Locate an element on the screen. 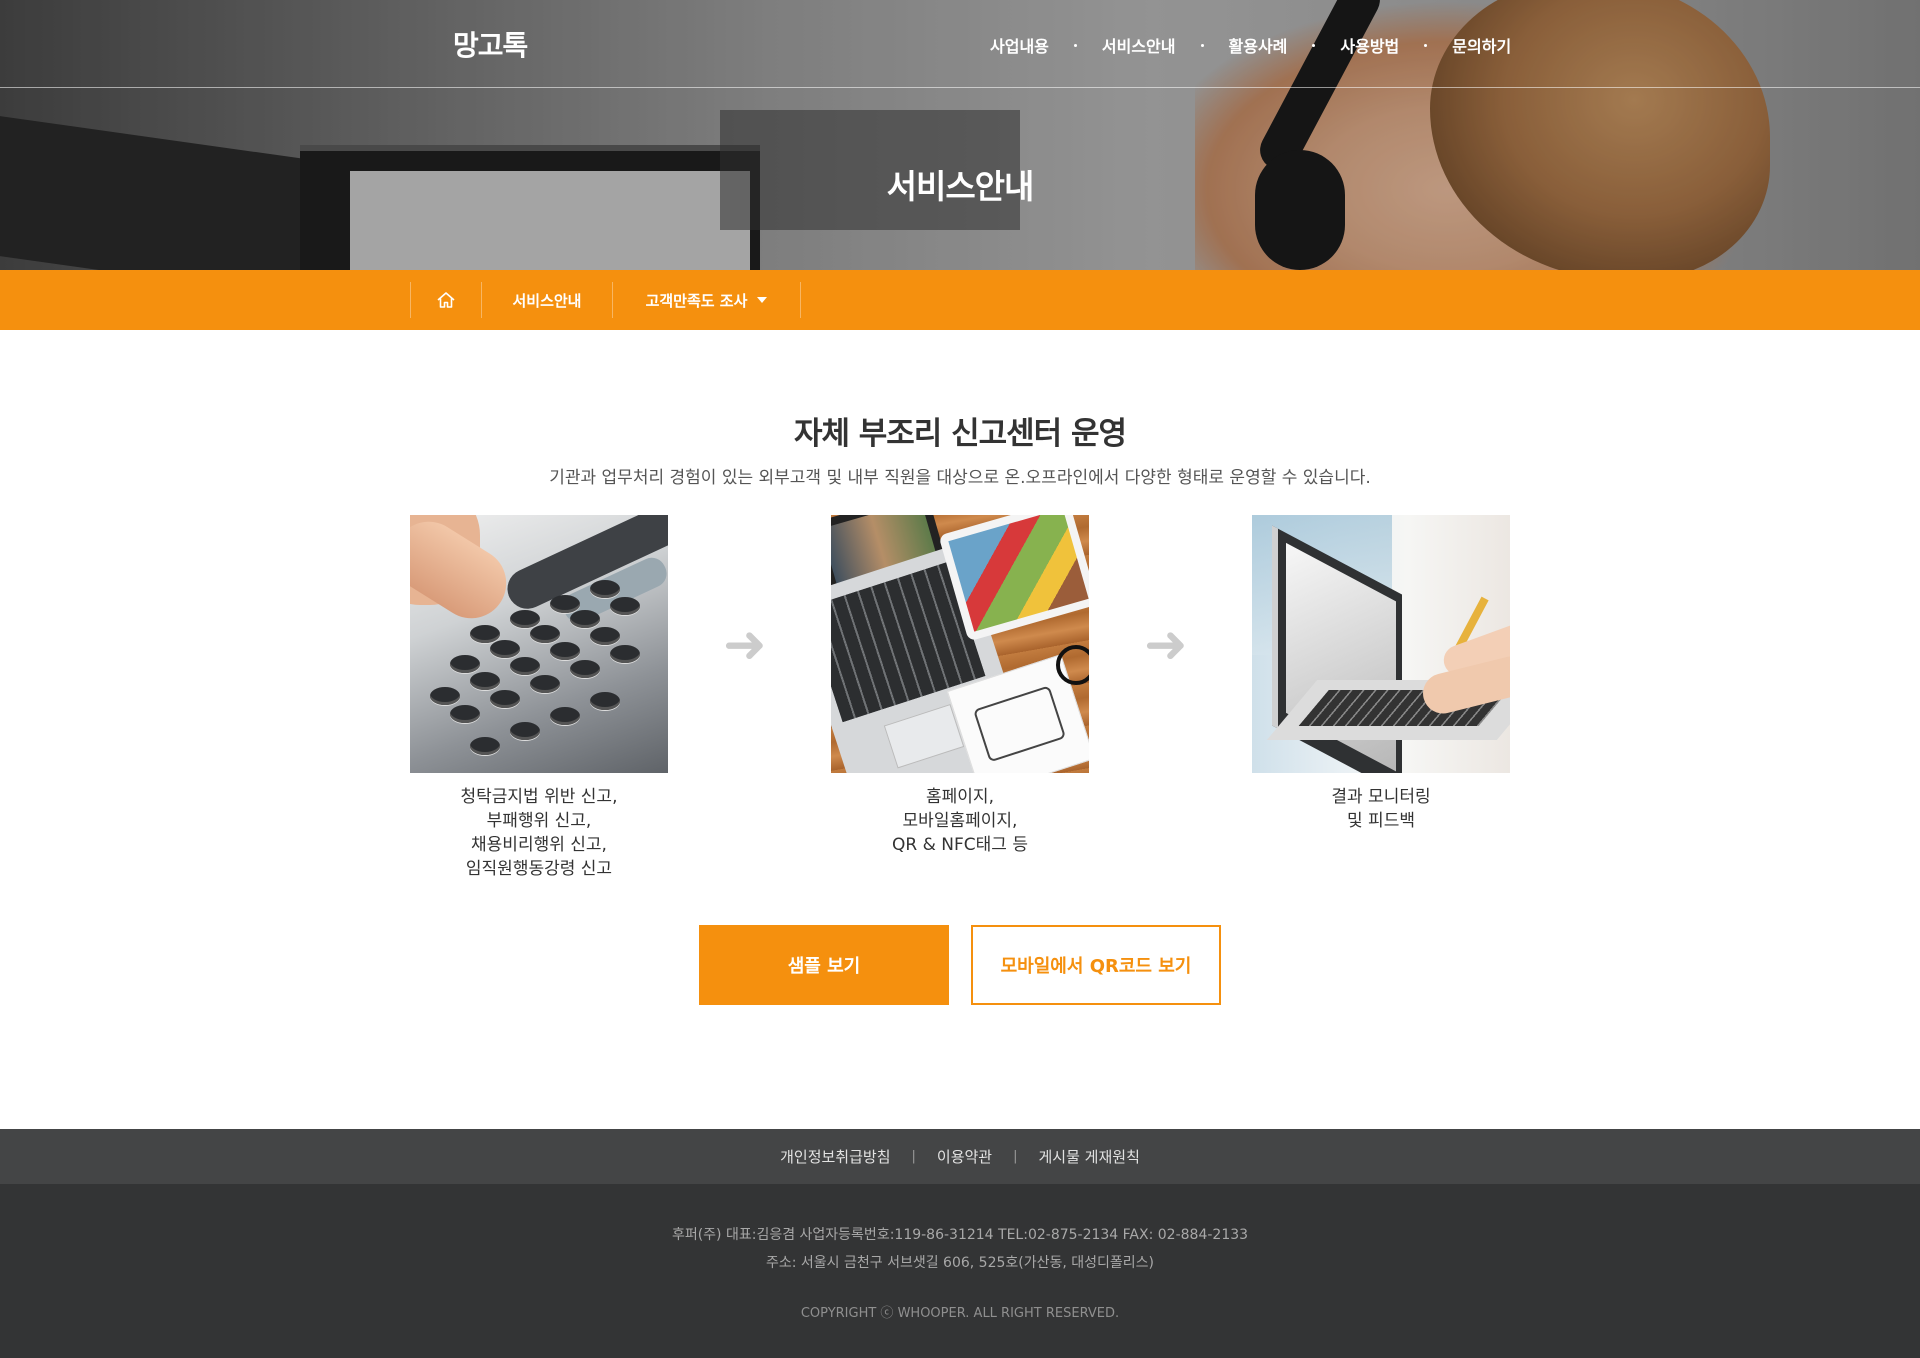 This screenshot has height=1358, width=1920. home-icon is located at coordinates (446, 300).